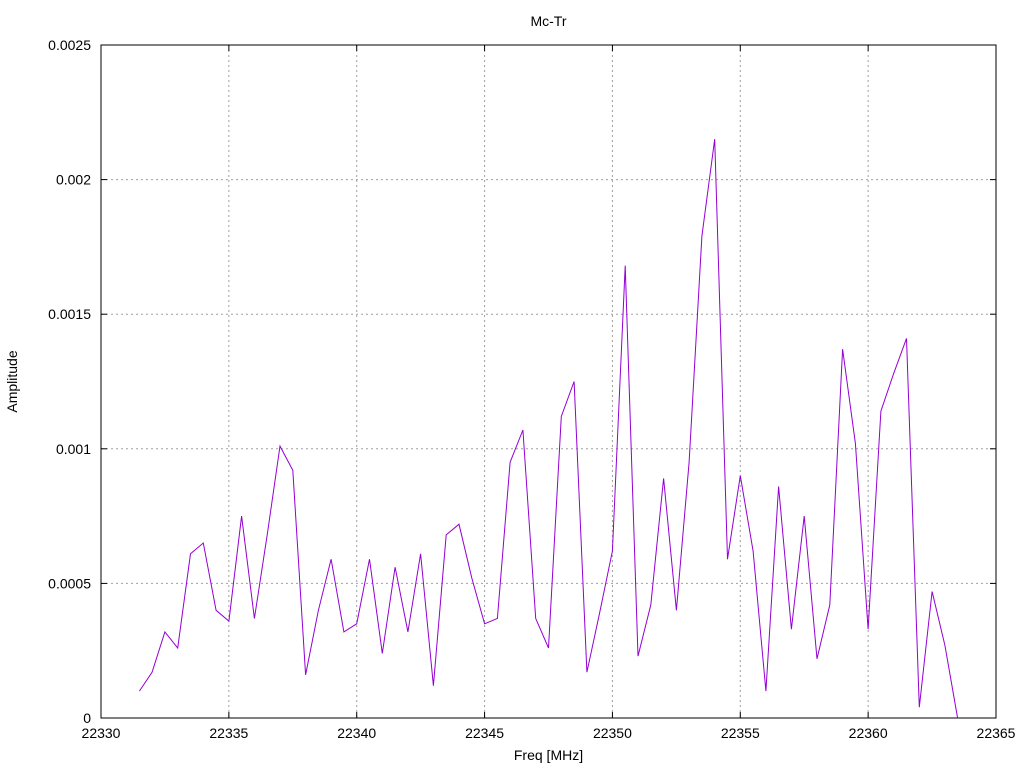 The height and width of the screenshot is (768, 1024). What do you see at coordinates (12, 381) in the screenshot?
I see `y-axis-label: Amplitude` at bounding box center [12, 381].